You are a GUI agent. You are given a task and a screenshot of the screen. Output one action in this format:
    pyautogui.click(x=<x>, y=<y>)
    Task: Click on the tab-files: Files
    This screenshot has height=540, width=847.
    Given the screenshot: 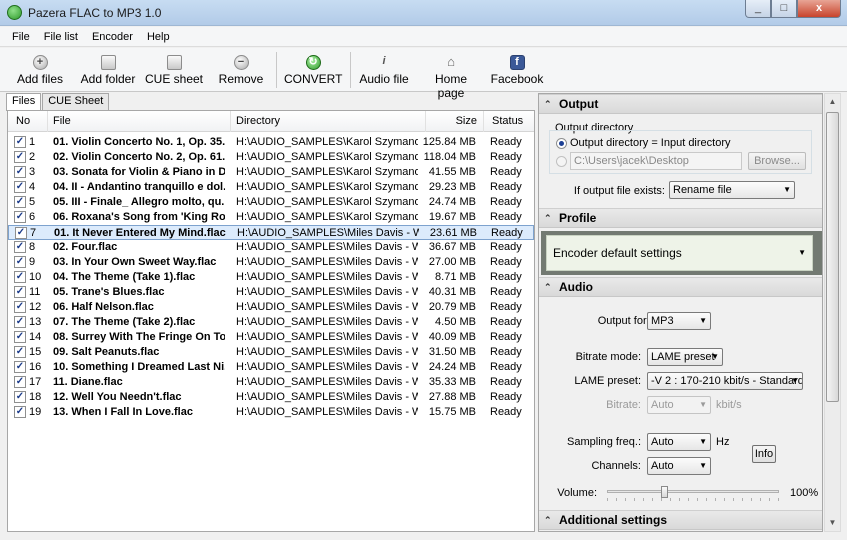 What is the action you would take?
    pyautogui.click(x=24, y=102)
    